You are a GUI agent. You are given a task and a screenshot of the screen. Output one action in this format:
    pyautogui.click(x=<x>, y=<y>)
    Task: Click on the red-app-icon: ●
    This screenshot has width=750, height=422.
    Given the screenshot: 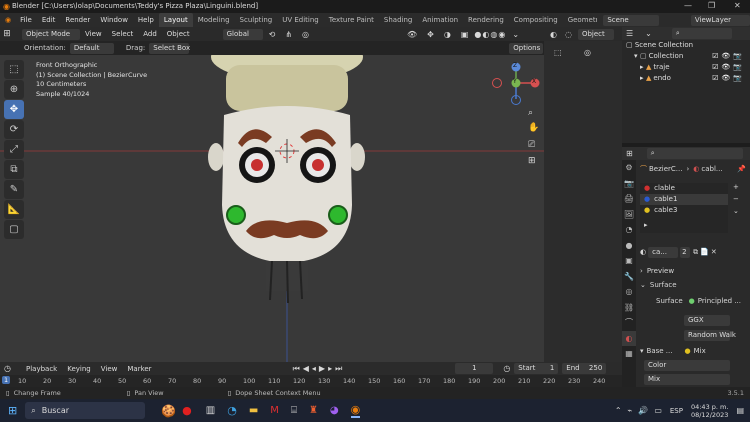 What is the action you would take?
    pyautogui.click(x=187, y=410)
    